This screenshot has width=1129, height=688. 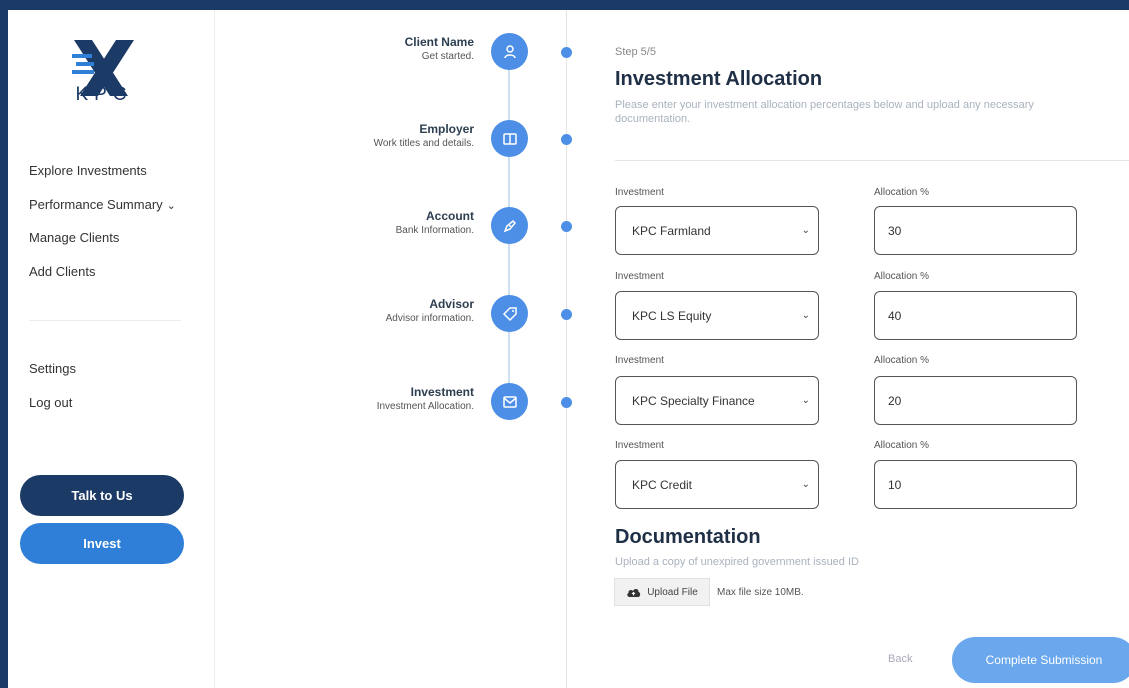 I want to click on allocation-input-1: 30, so click(x=975, y=230).